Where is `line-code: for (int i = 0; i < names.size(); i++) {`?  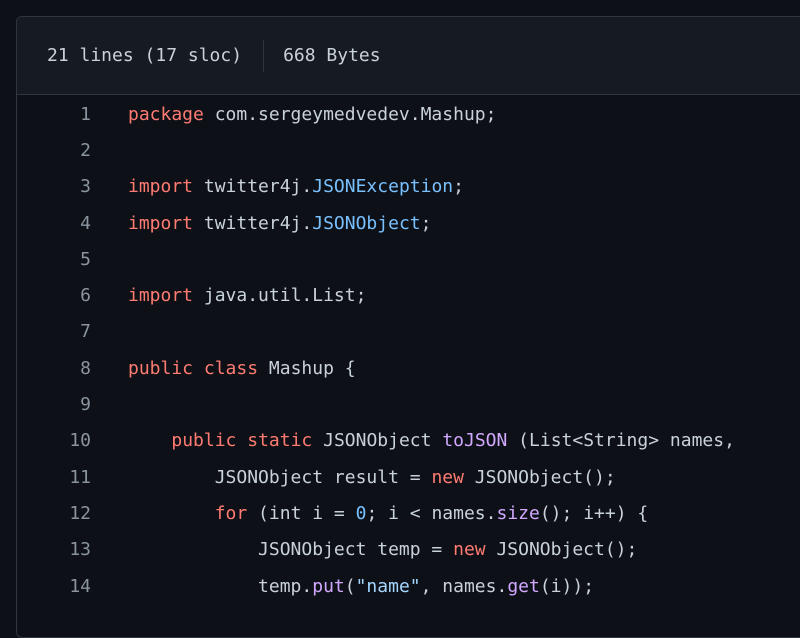
line-code: for (int i = 0; i < names.size(); i++) { is located at coordinates (370, 513).